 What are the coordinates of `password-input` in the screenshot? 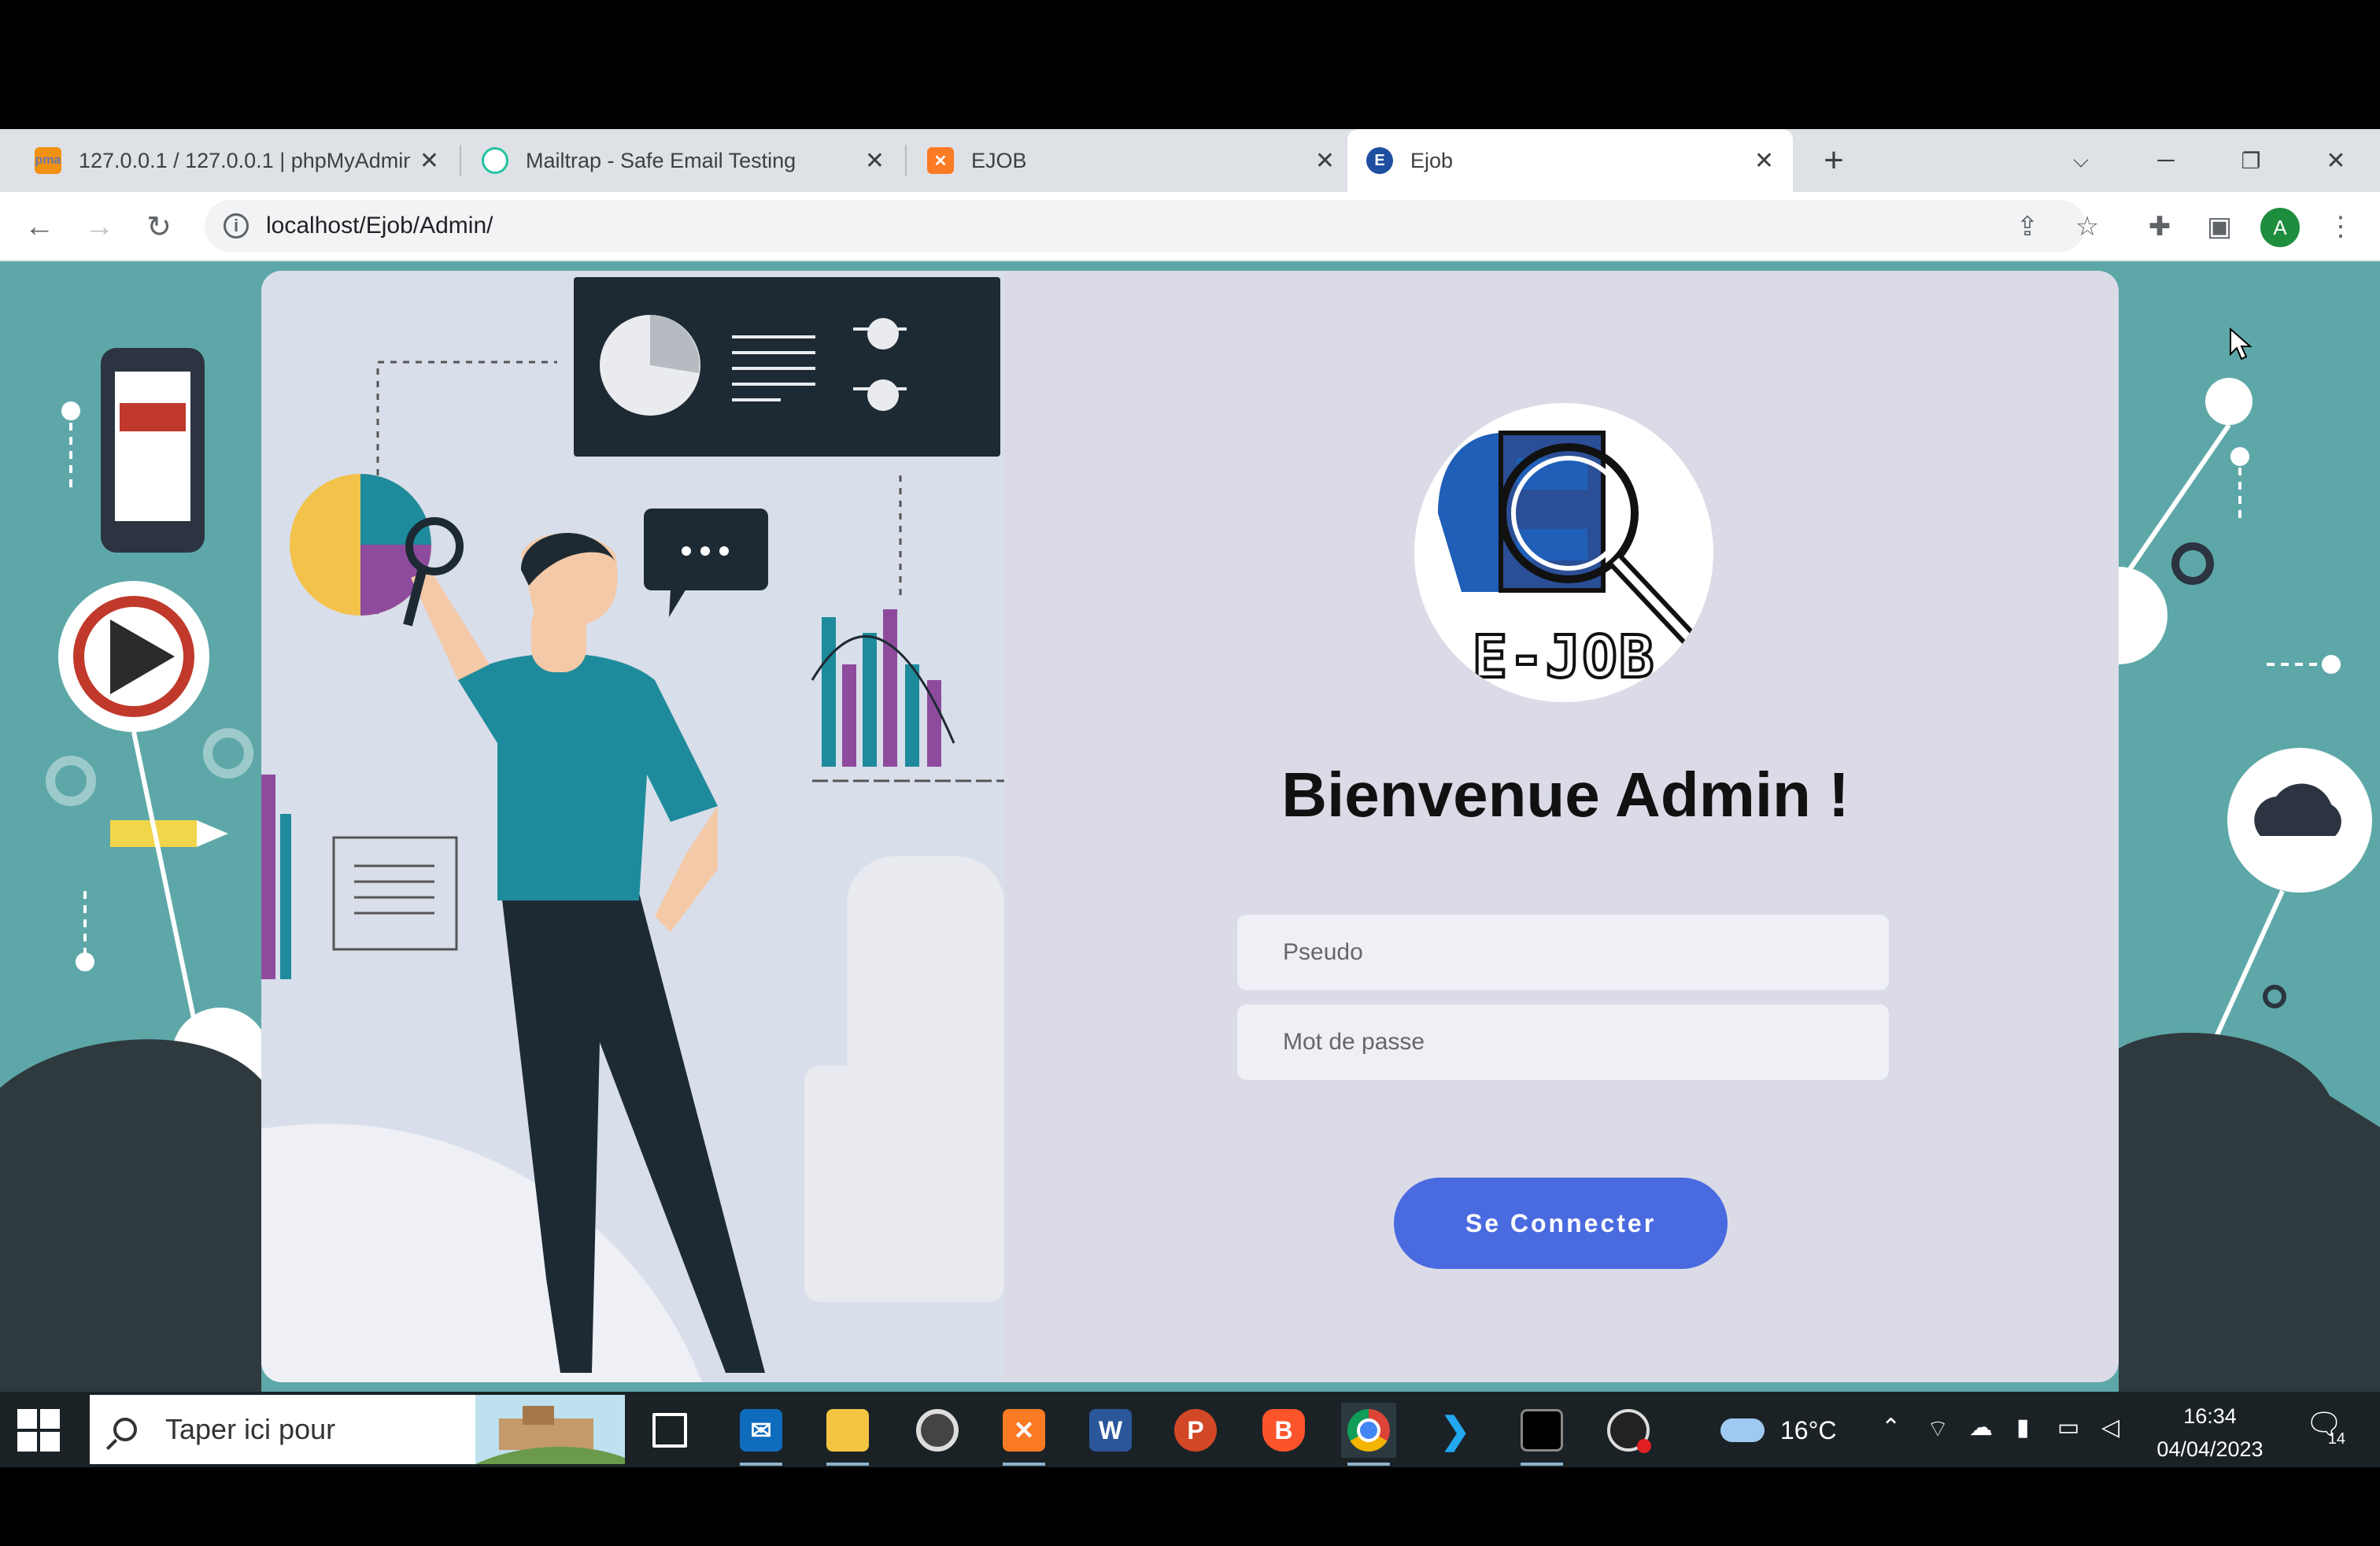 It's located at (1563, 1042).